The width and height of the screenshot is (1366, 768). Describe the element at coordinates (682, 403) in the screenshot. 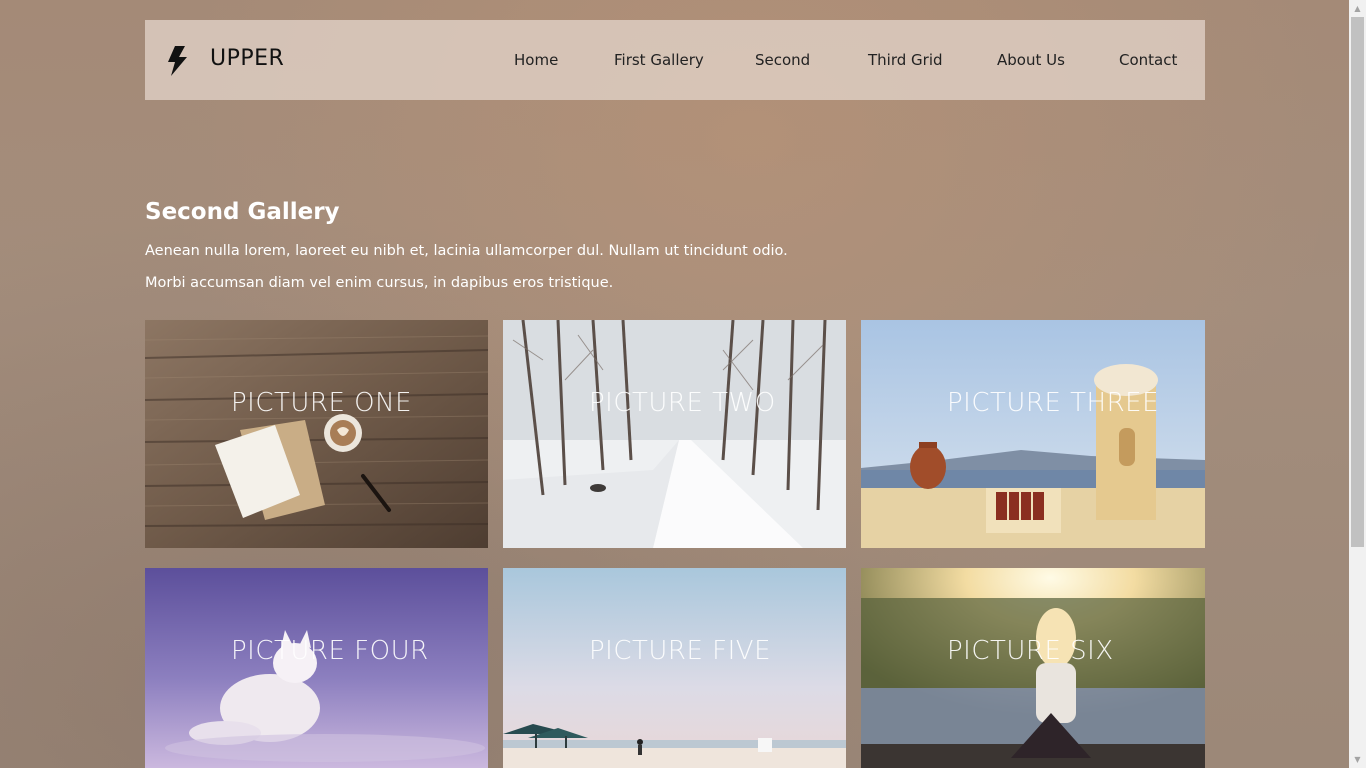

I see `tile-caption: PICTURE TWO` at that location.